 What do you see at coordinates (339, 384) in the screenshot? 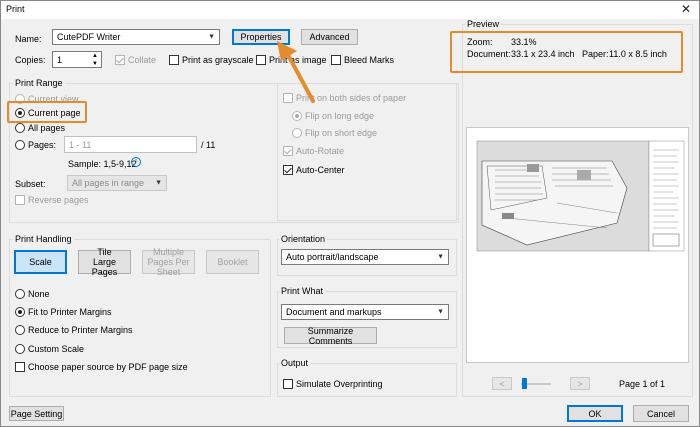
I see `simulate-overprinting-label: Simulate Overprinting` at bounding box center [339, 384].